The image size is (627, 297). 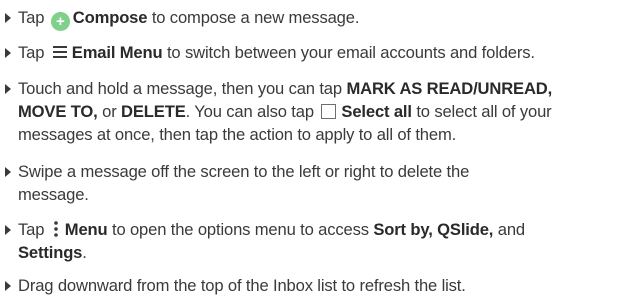 What do you see at coordinates (320, 252) in the screenshot?
I see `line: Settings.` at bounding box center [320, 252].